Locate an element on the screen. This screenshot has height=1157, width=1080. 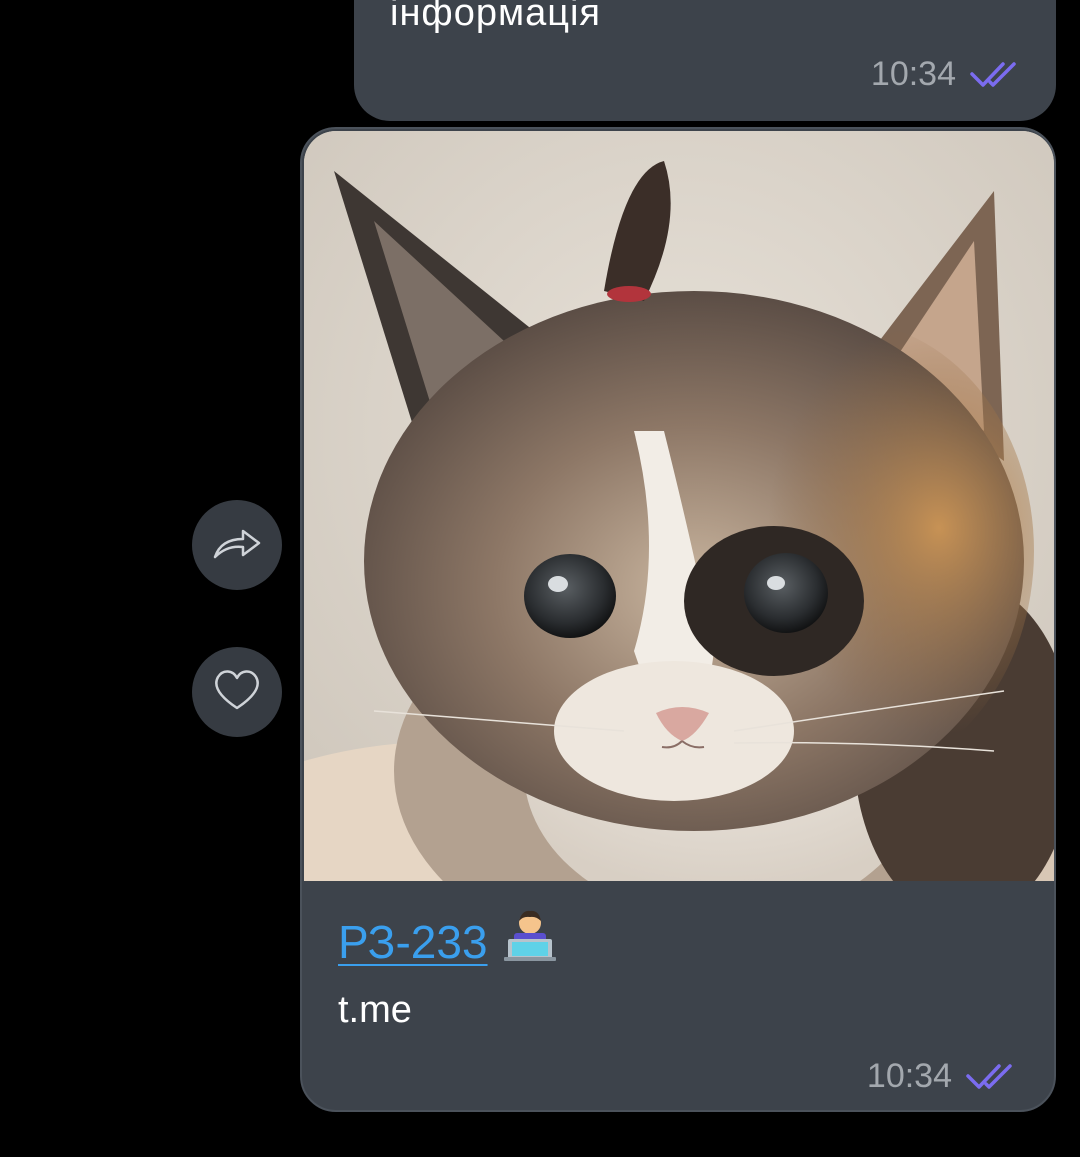
message-bubble-previous: інформація 10:34 is located at coordinates (705, 60).